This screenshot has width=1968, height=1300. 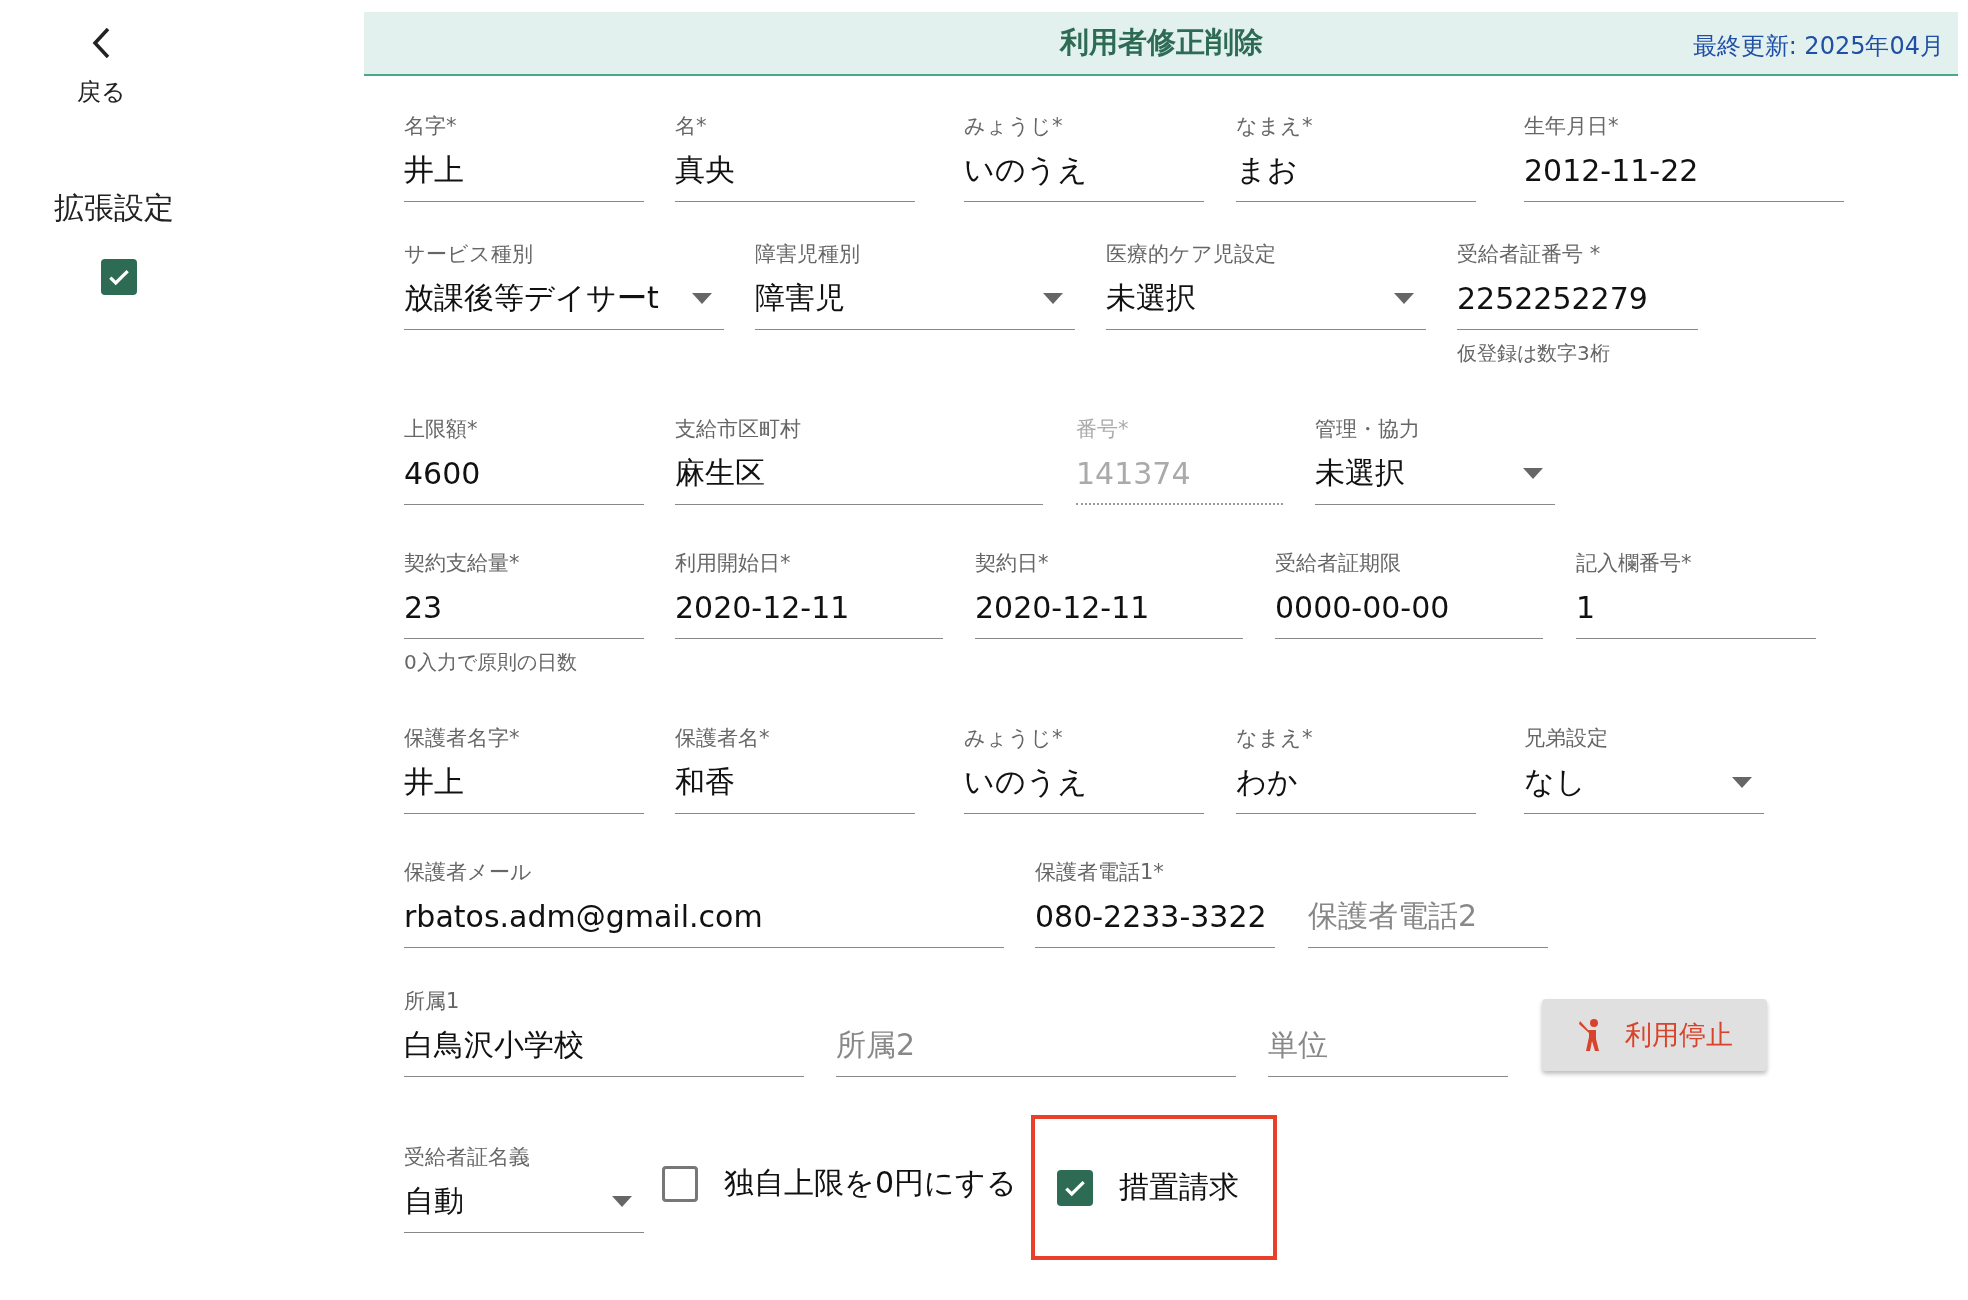 What do you see at coordinates (1100, 872) in the screenshot?
I see `field-label: 保護者電話1*` at bounding box center [1100, 872].